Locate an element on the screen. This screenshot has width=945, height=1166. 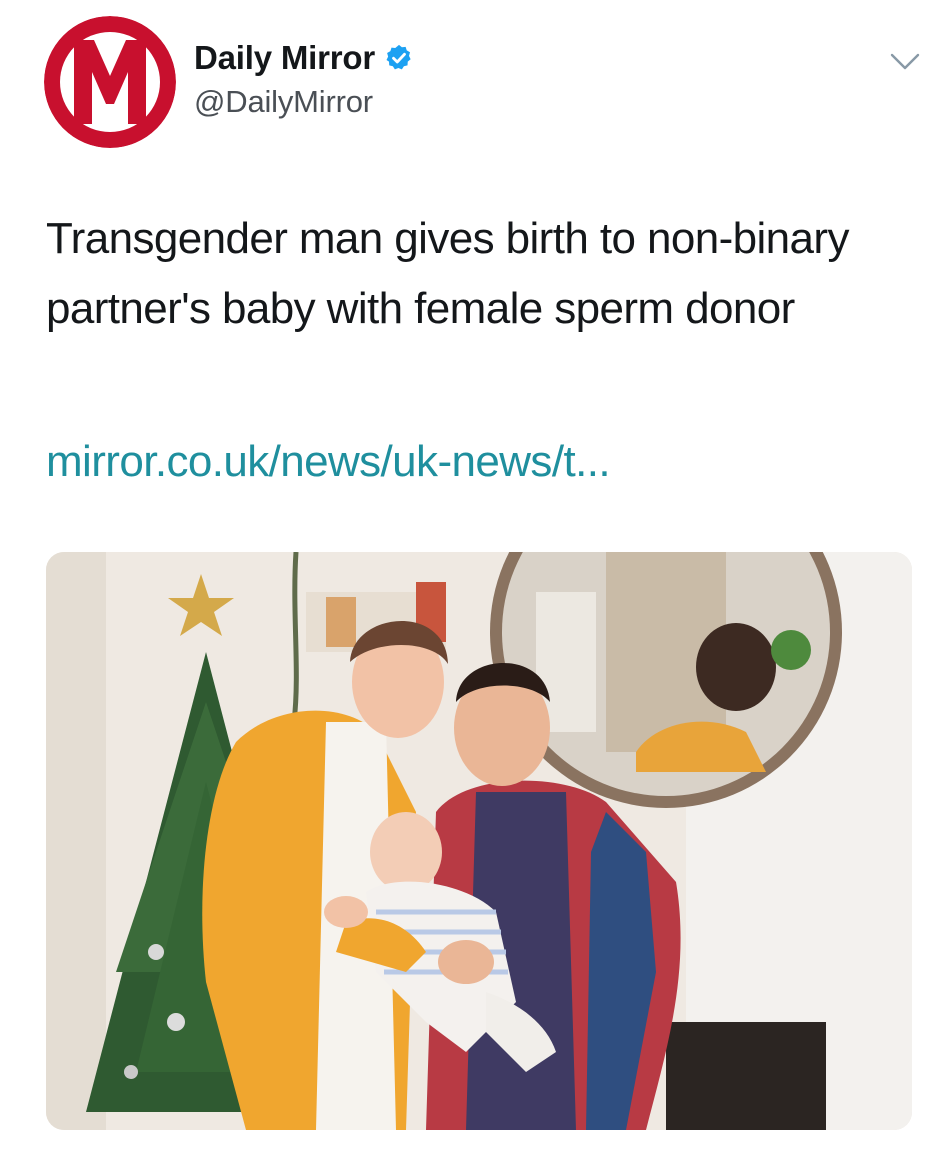
avatar: M is located at coordinates (110, 82).